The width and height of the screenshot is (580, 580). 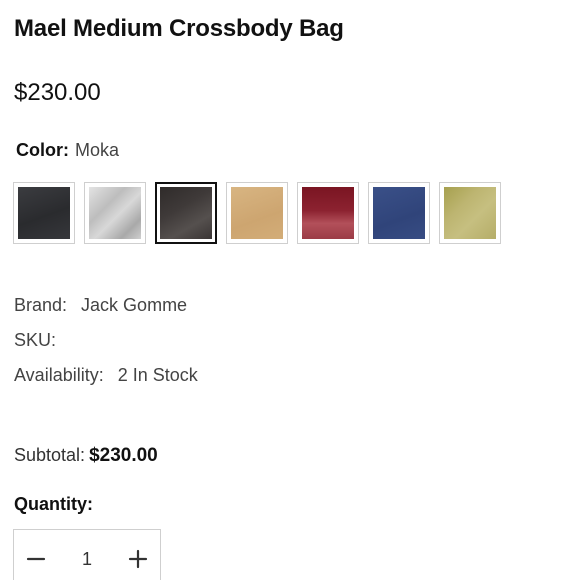 I want to click on quantity-stepper: 1, so click(x=87, y=554).